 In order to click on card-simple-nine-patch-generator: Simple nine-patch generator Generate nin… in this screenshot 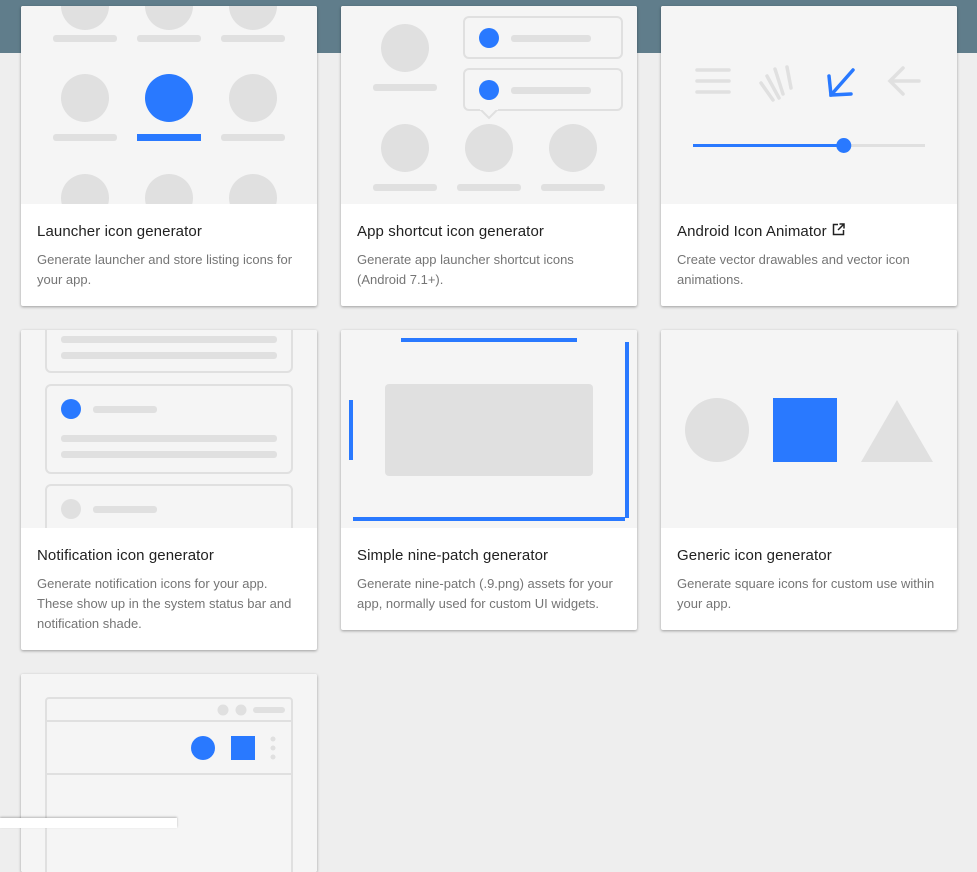, I will do `click(489, 480)`.